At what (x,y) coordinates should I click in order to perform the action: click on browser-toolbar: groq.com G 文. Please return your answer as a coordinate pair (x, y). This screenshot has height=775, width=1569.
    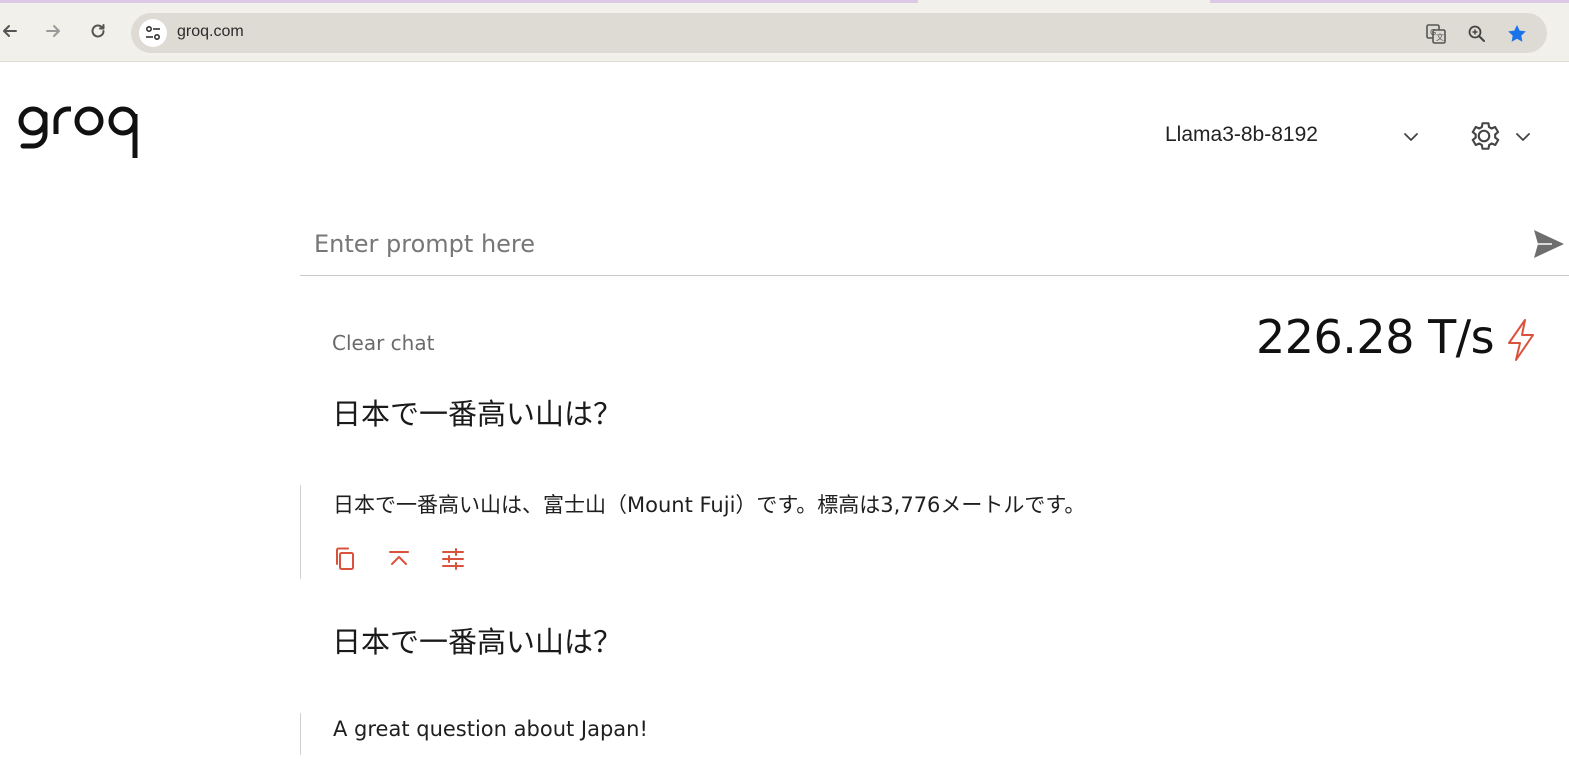
    Looking at the image, I should click on (784, 32).